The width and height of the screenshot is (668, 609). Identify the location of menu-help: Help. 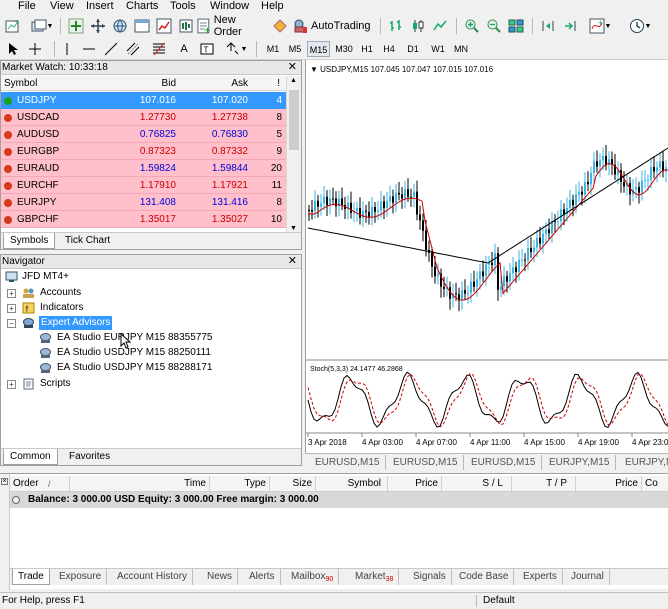
(272, 6).